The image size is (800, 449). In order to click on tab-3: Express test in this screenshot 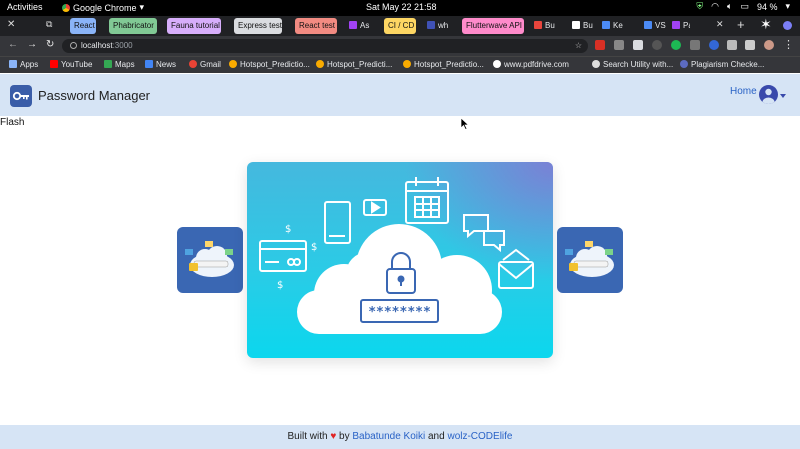, I will do `click(258, 26)`.